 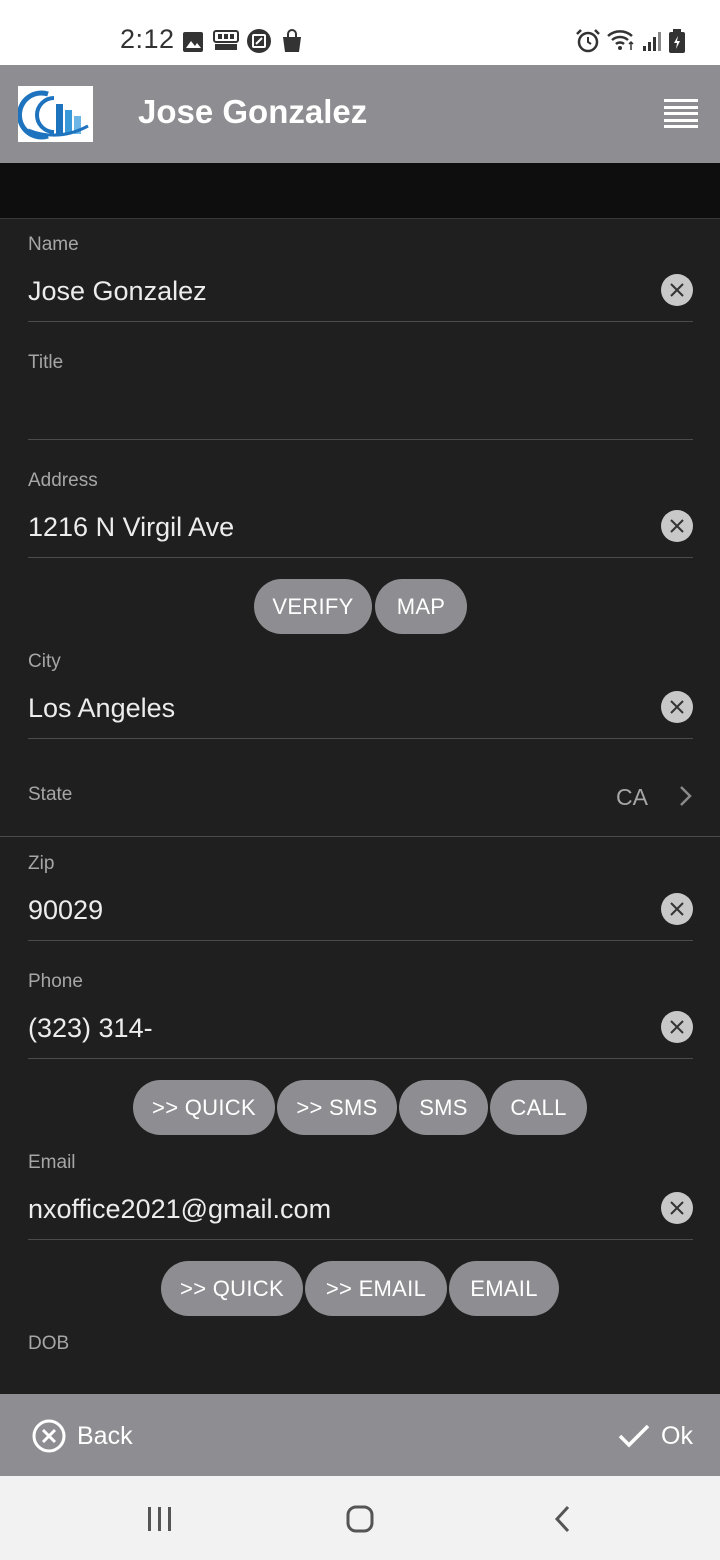 What do you see at coordinates (677, 41) in the screenshot?
I see `battery-charging-icon` at bounding box center [677, 41].